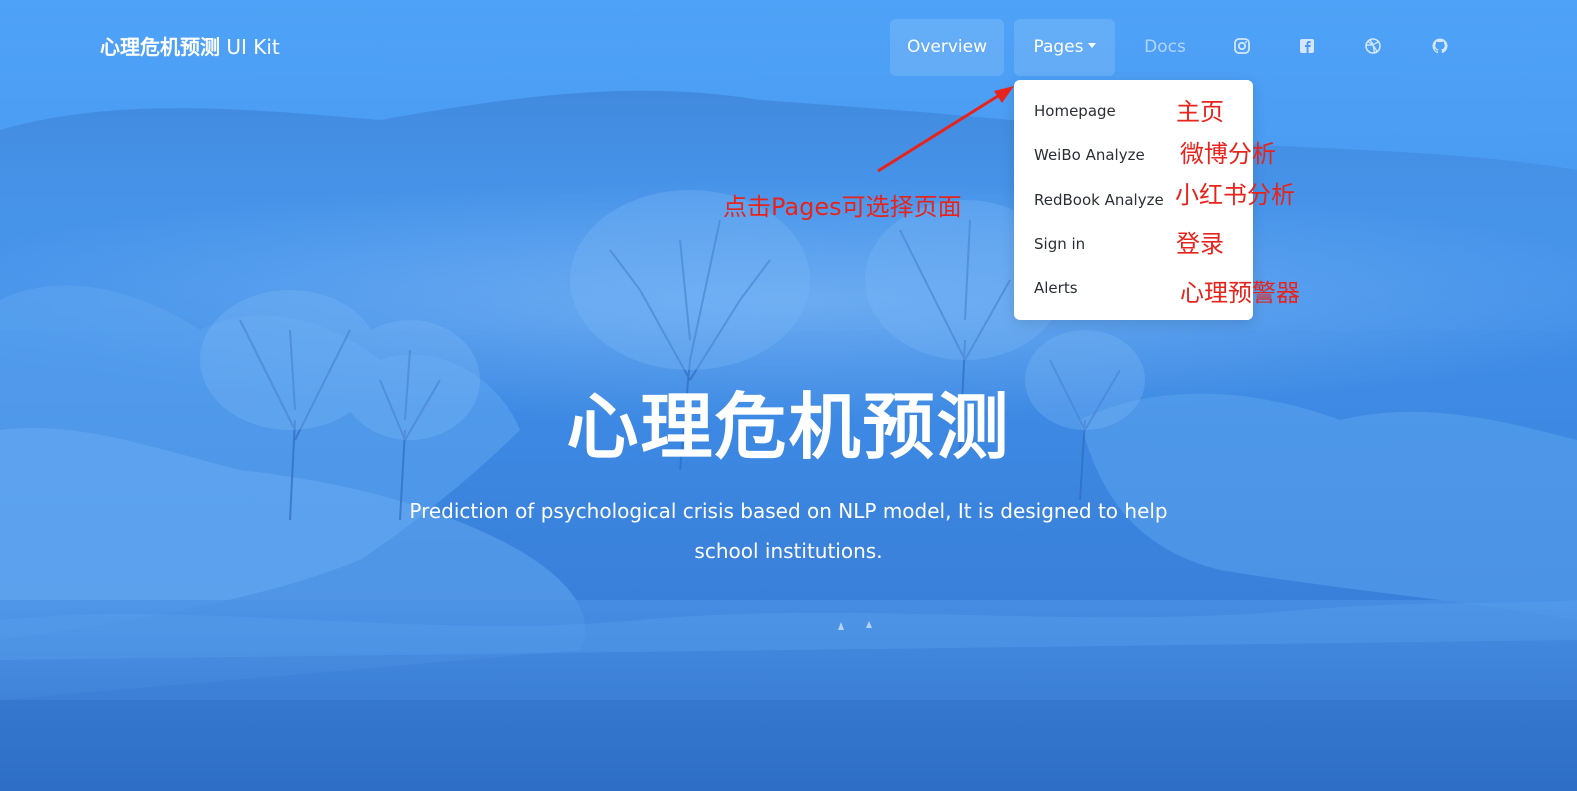 The width and height of the screenshot is (1577, 791). What do you see at coordinates (842, 207) in the screenshot?
I see `annotation-pages-hint: 点击Pages可选择页面` at bounding box center [842, 207].